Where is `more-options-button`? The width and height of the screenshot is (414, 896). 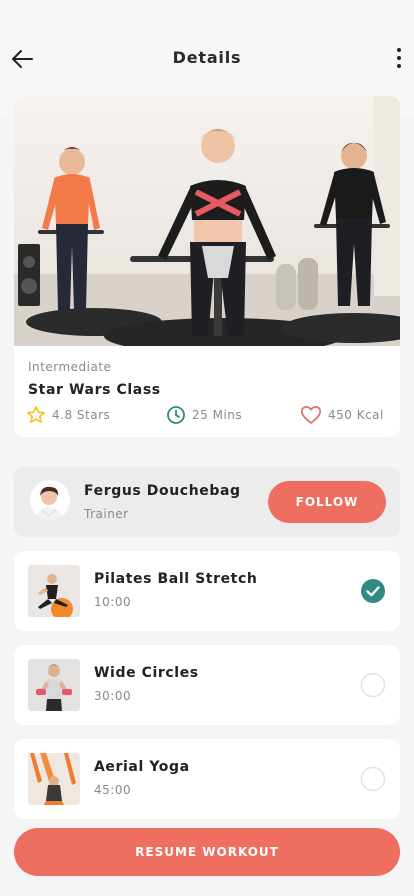 more-options-button is located at coordinates (399, 59).